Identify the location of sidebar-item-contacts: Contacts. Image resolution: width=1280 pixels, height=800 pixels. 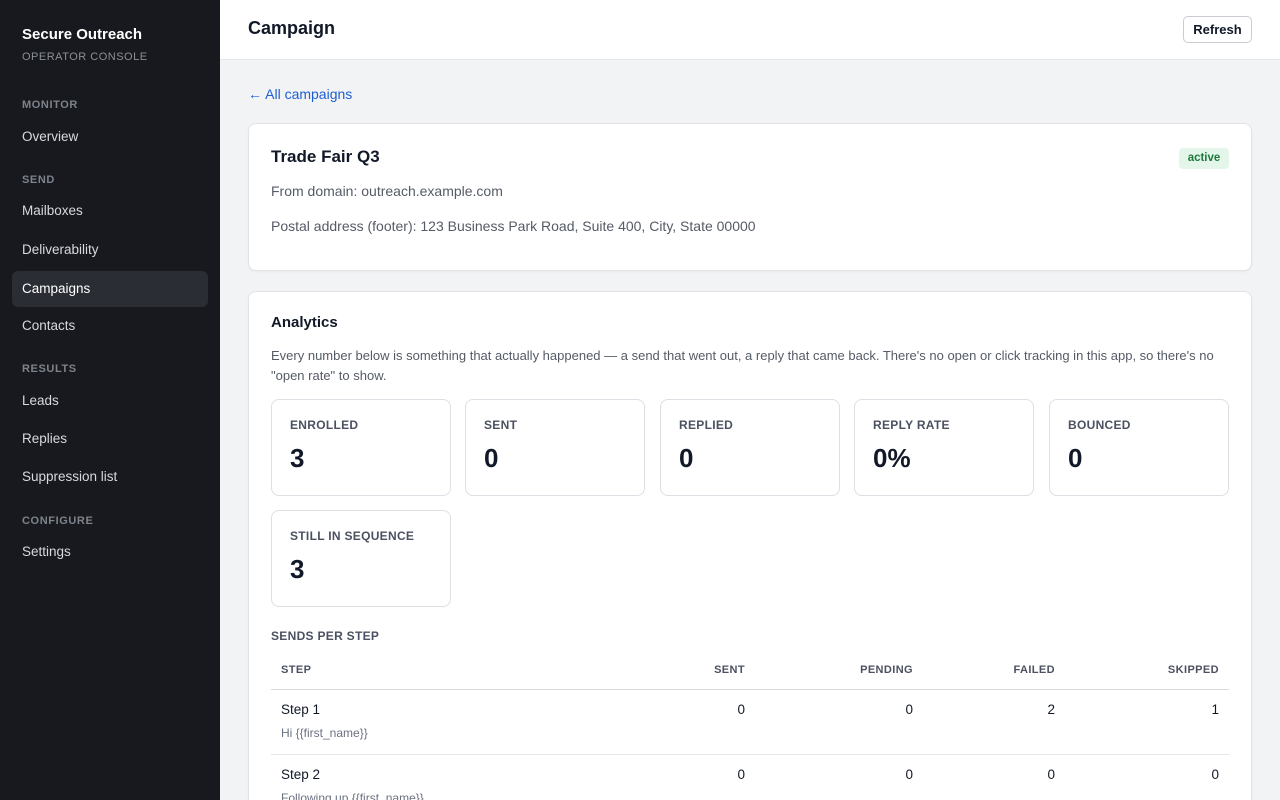
(110, 326).